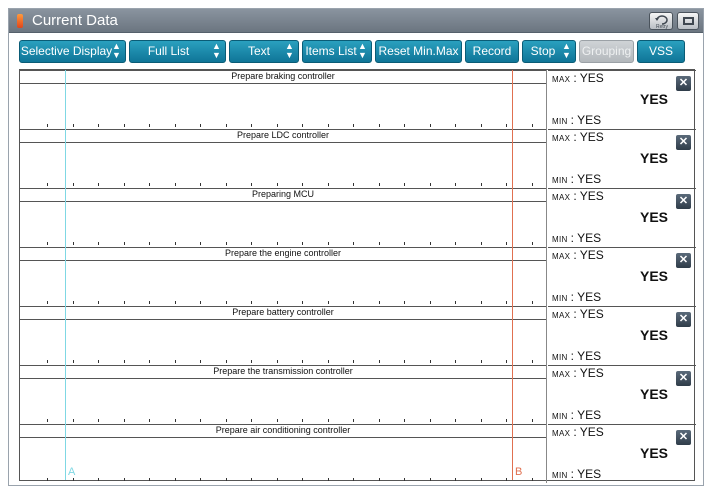 This screenshot has height=493, width=712. What do you see at coordinates (283, 76) in the screenshot?
I see `panel-title: Prepare braking controller` at bounding box center [283, 76].